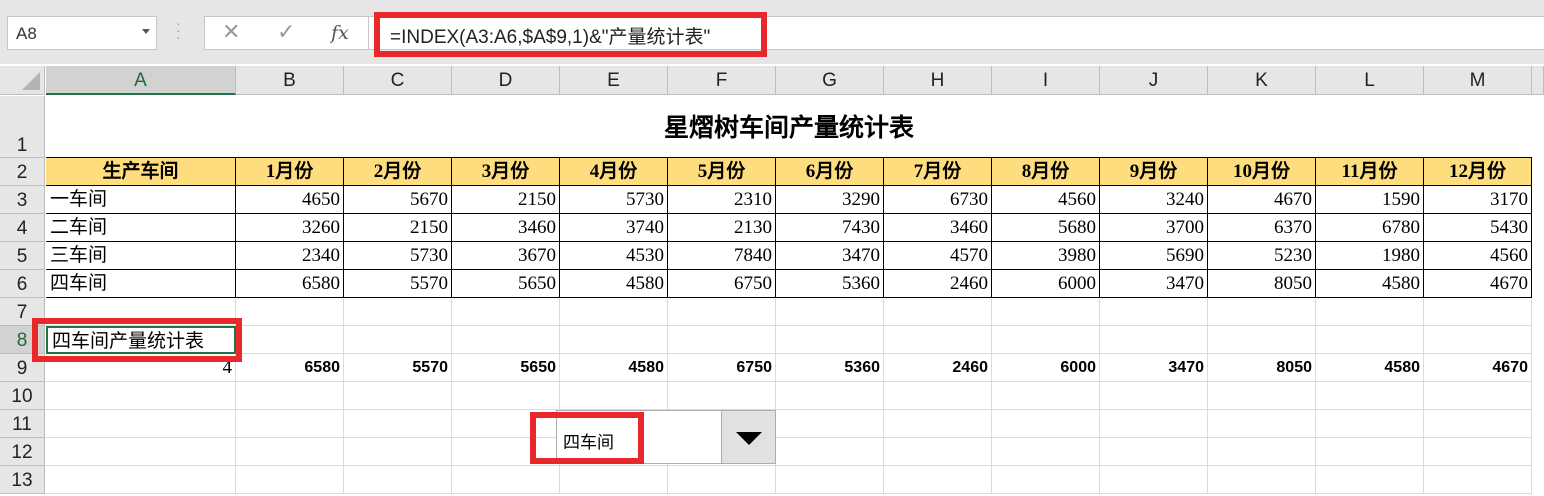  I want to click on row-header-4: 4, so click(22, 228).